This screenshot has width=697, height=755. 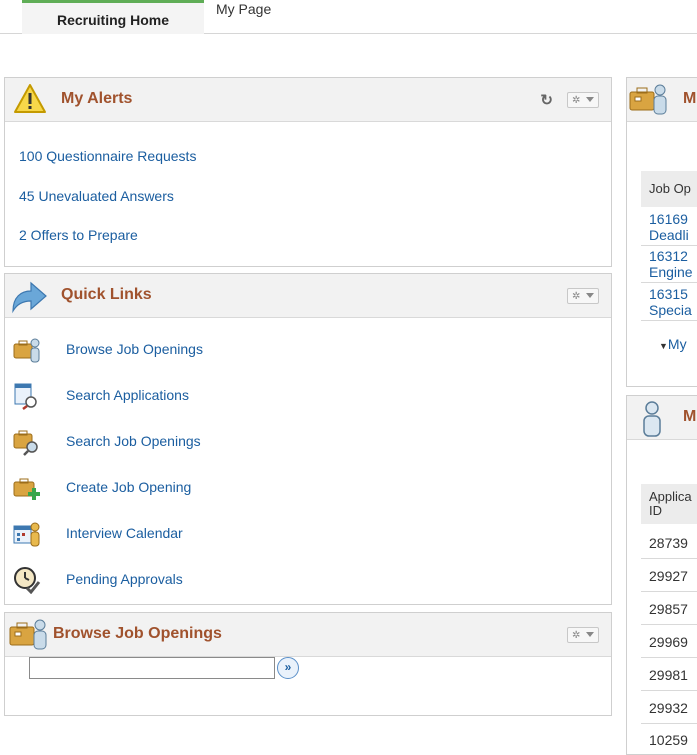 What do you see at coordinates (308, 100) in the screenshot?
I see `my-alerts-header: My Alerts ↻ ✲` at bounding box center [308, 100].